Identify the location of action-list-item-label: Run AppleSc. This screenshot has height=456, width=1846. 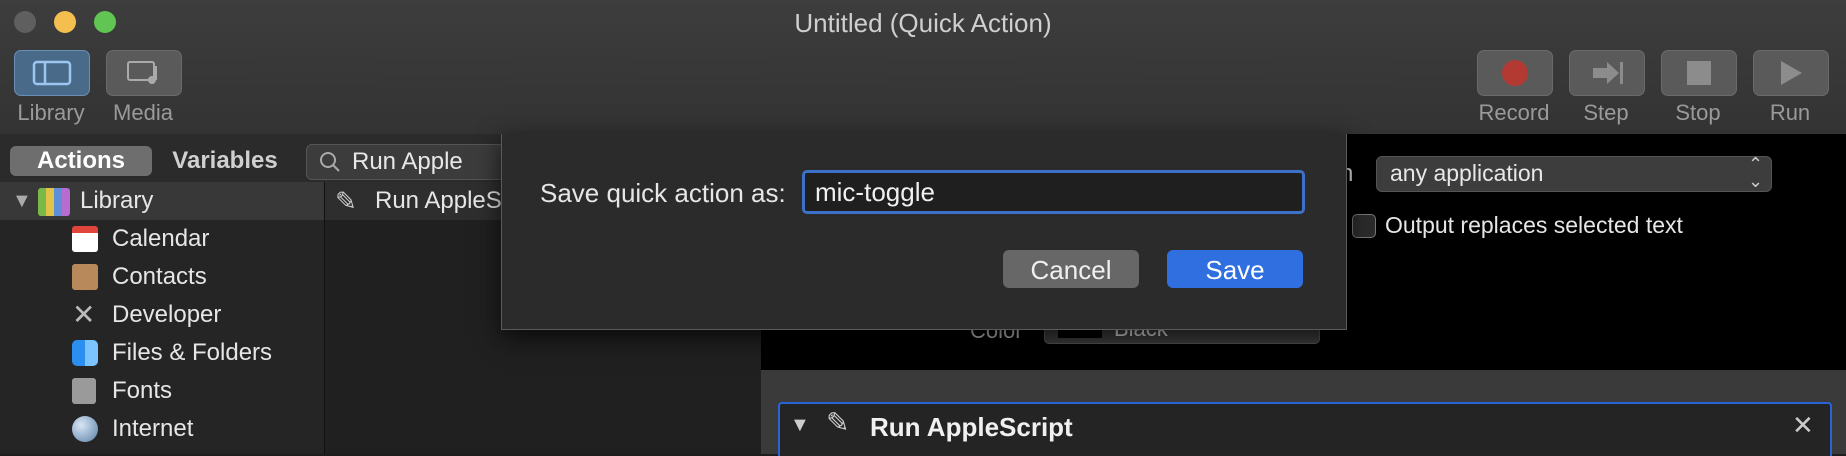
(444, 200).